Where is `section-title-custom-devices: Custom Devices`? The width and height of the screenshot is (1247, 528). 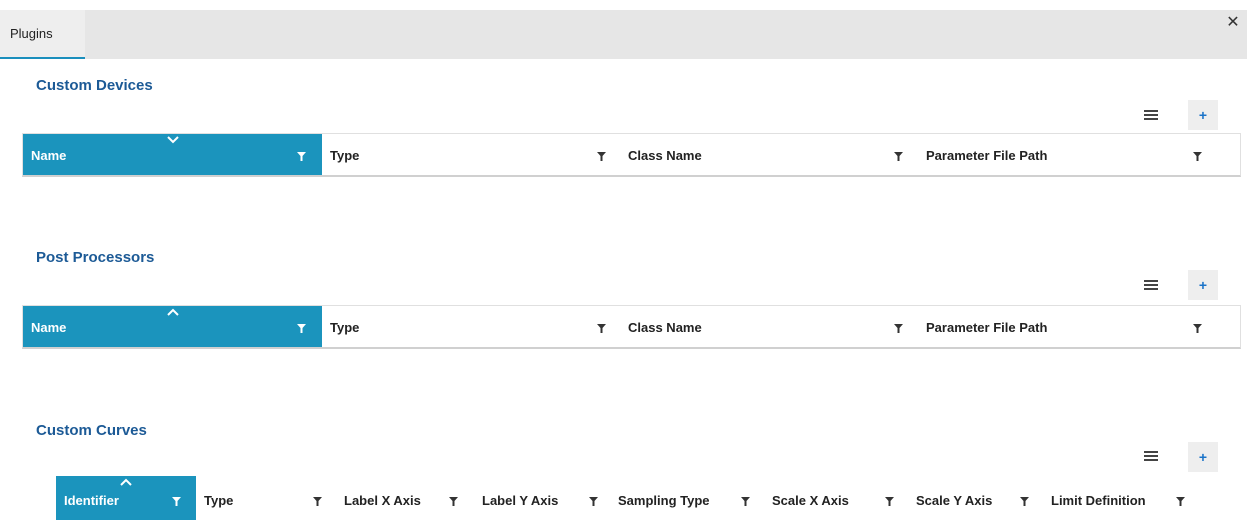
section-title-custom-devices: Custom Devices is located at coordinates (94, 85).